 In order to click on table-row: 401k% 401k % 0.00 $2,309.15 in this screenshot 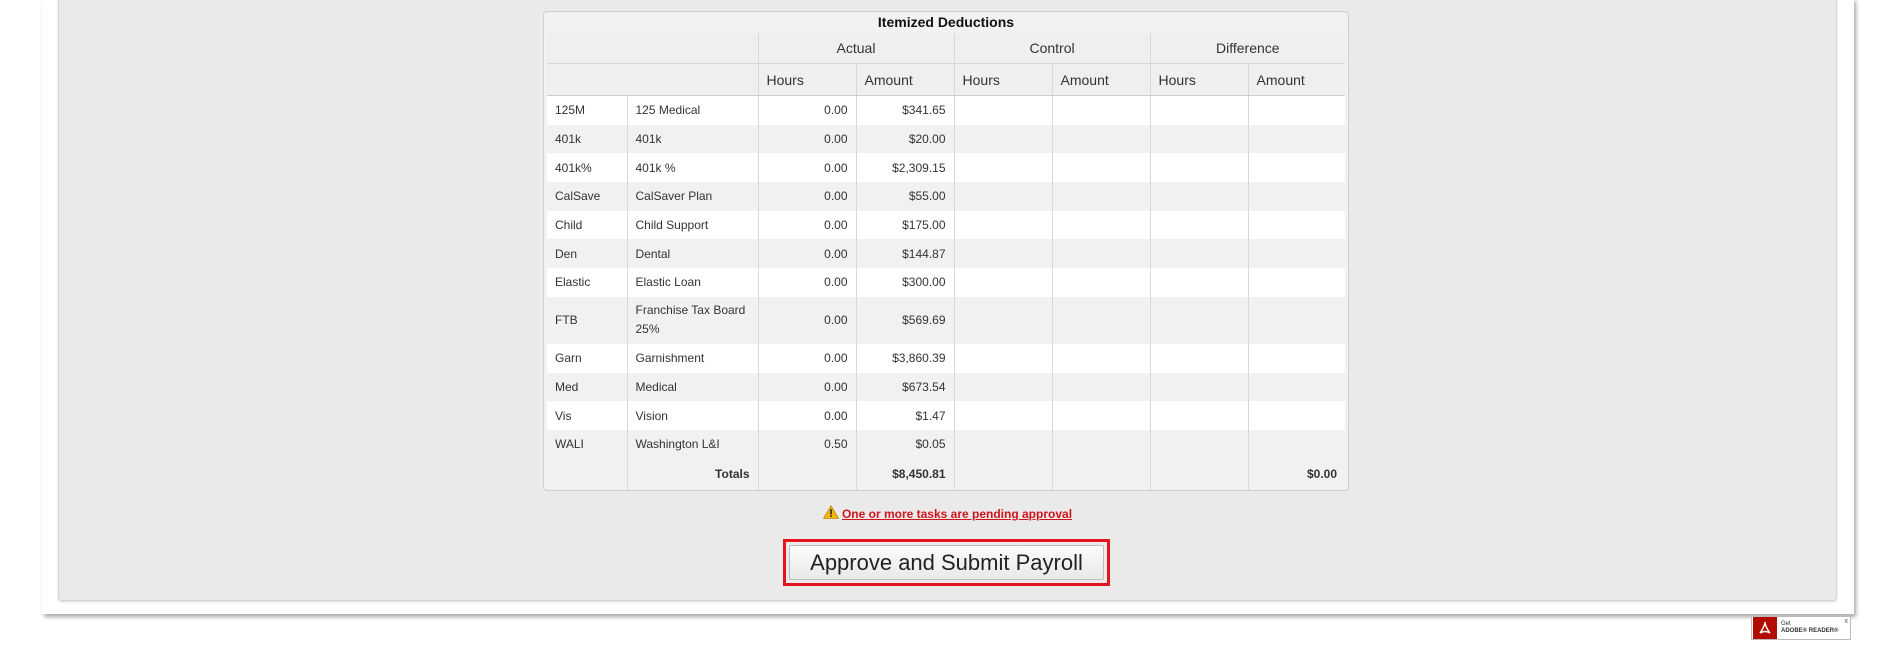, I will do `click(946, 168)`.